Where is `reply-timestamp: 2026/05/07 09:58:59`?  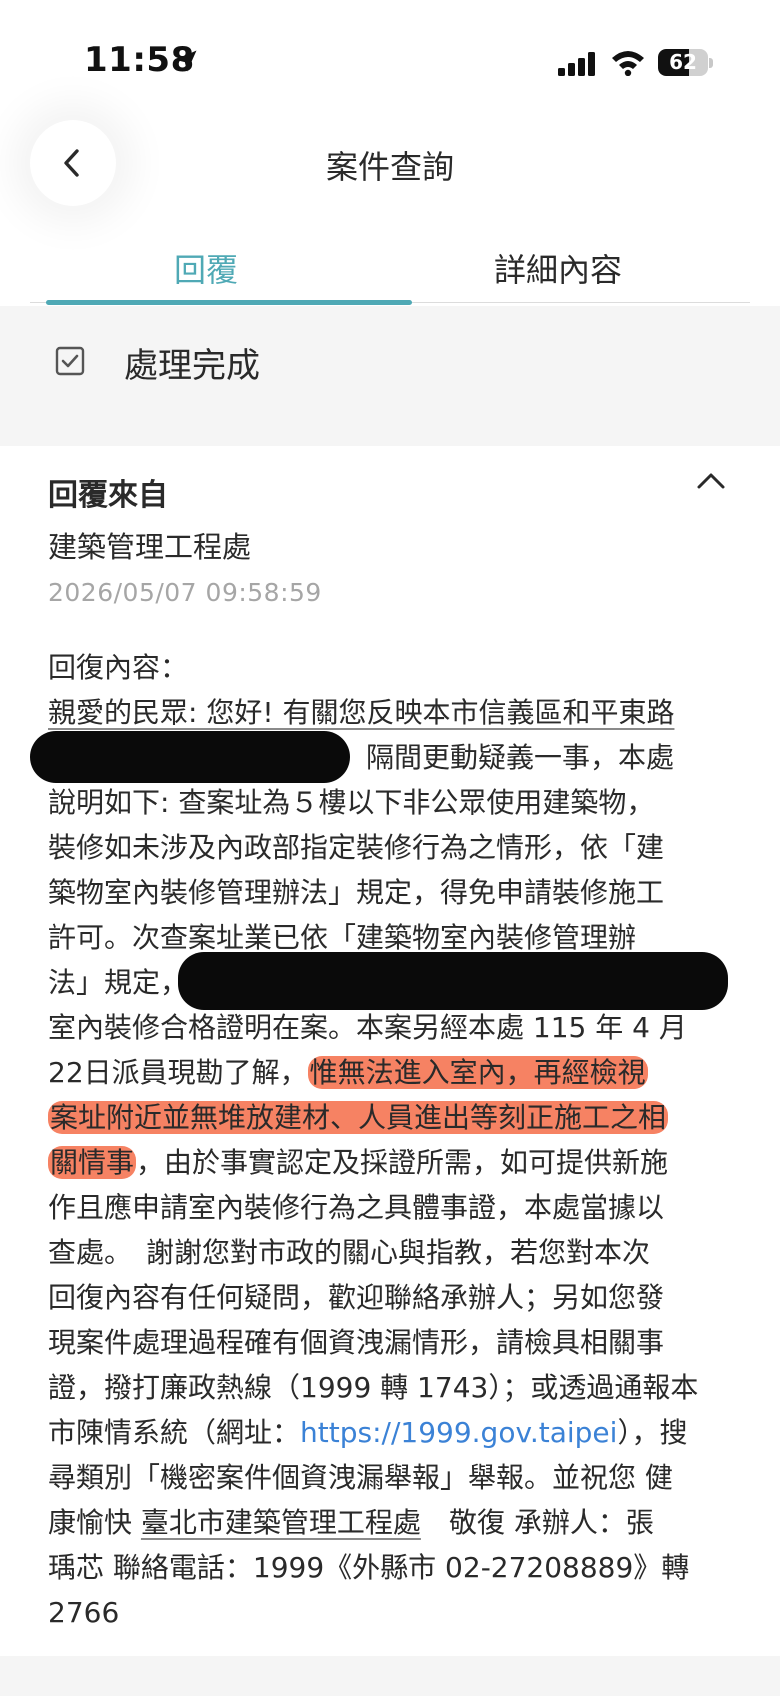 reply-timestamp: 2026/05/07 09:58:59 is located at coordinates (185, 592).